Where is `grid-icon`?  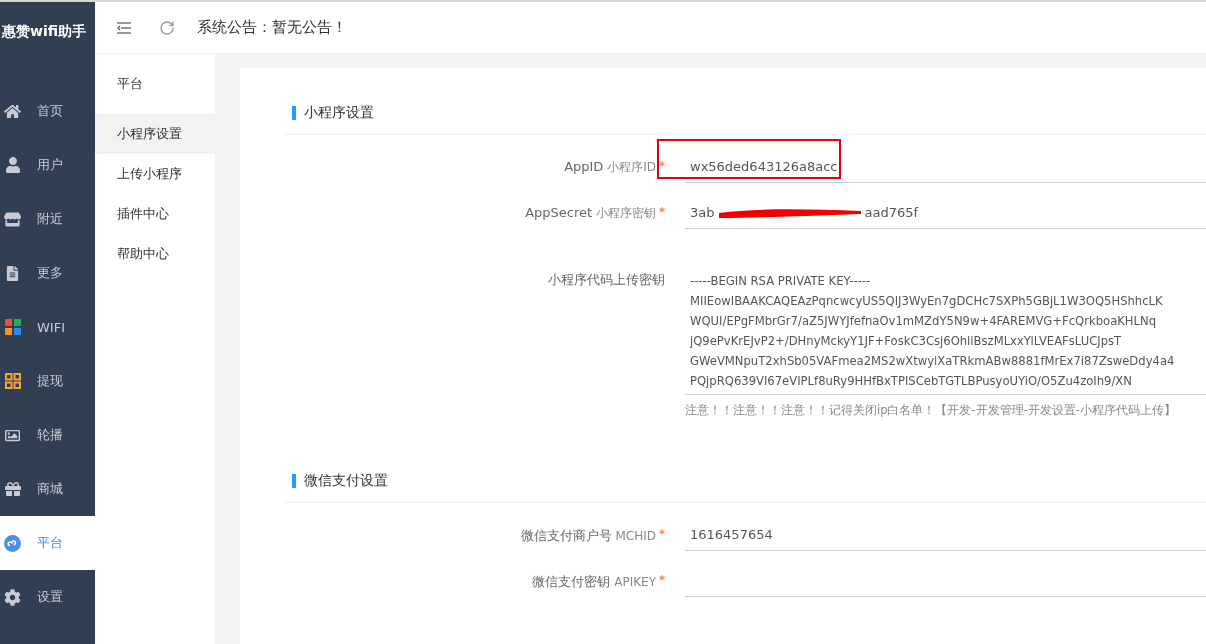
grid-icon is located at coordinates (12, 381).